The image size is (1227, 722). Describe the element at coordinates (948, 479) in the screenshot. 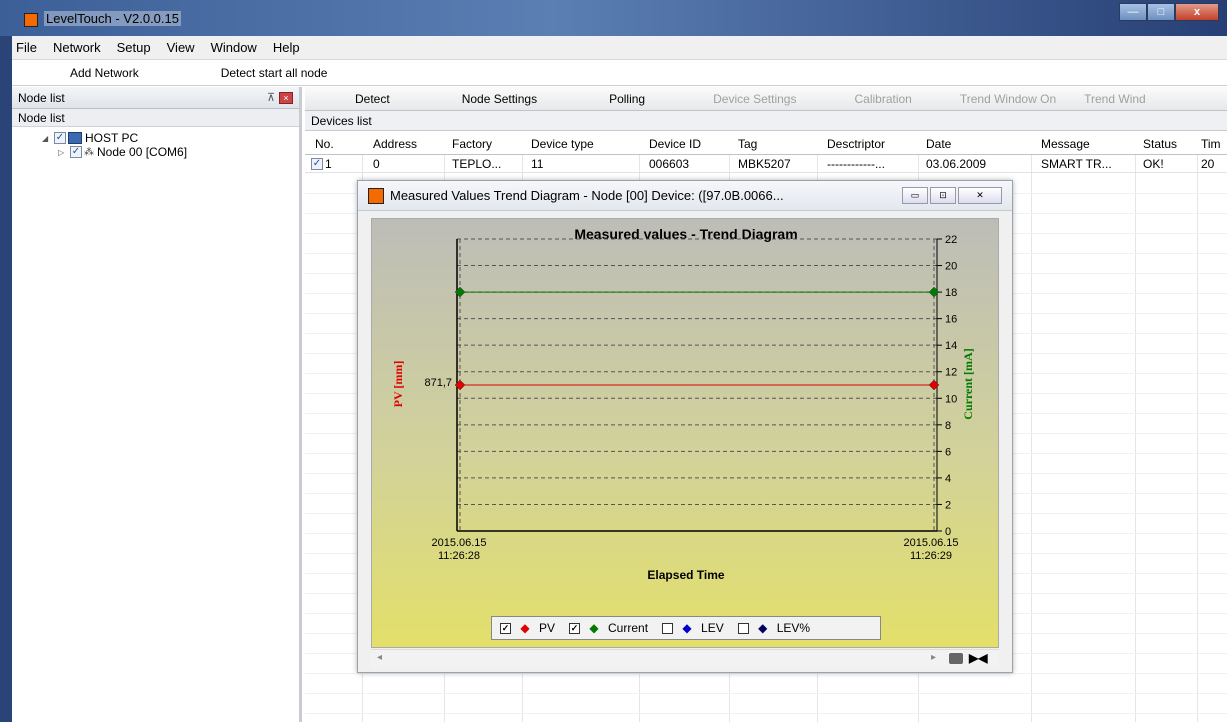

I see `right-axis-tick-label: 4` at that location.